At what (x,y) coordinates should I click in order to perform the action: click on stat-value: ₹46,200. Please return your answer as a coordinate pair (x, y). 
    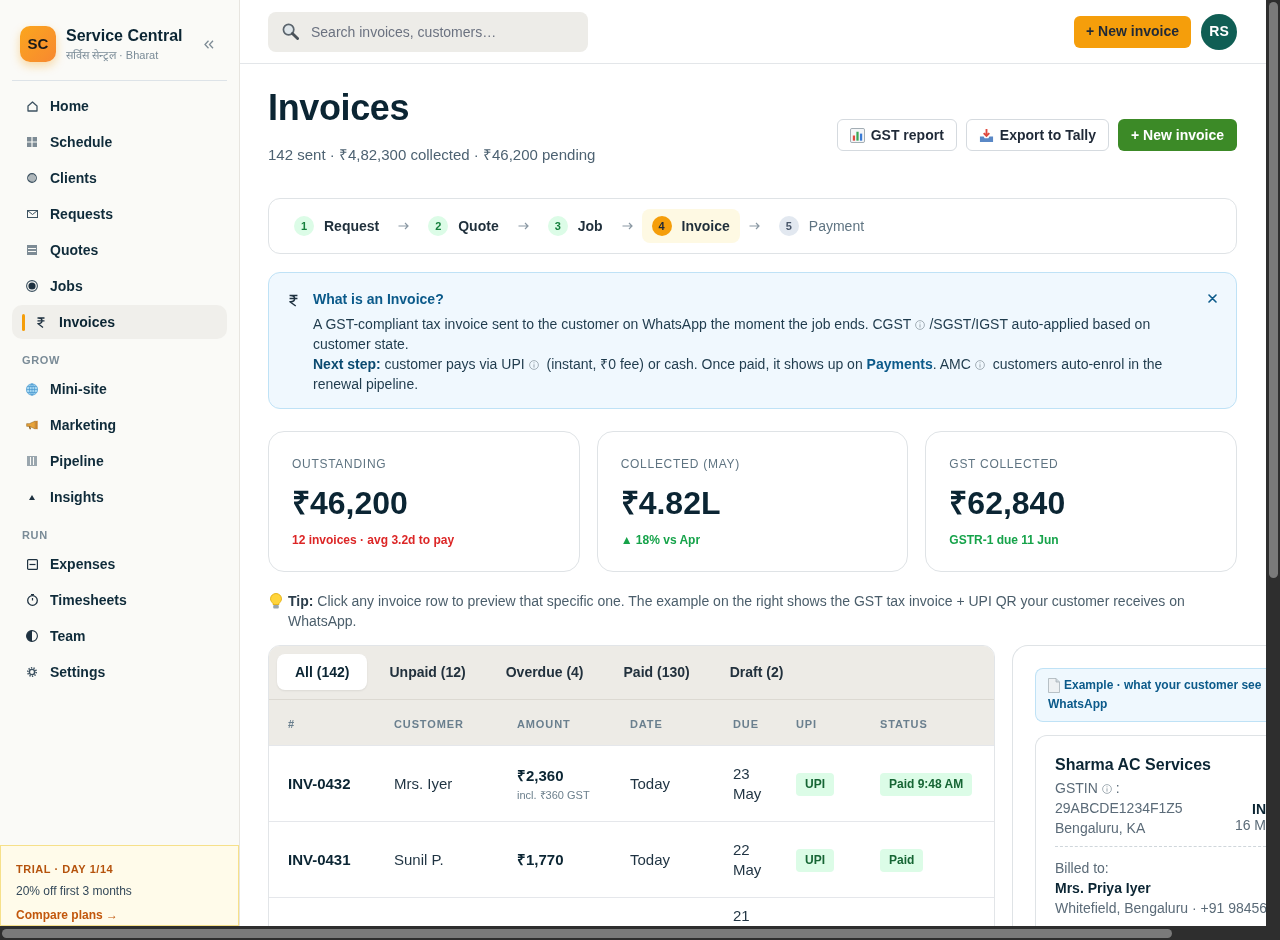
    Looking at the image, I should click on (350, 503).